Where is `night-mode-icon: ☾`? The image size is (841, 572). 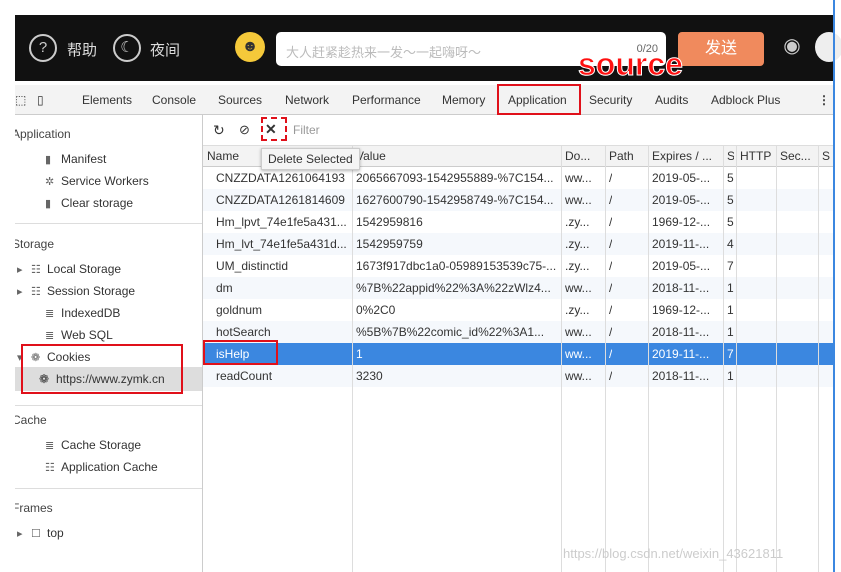 night-mode-icon: ☾ is located at coordinates (127, 48).